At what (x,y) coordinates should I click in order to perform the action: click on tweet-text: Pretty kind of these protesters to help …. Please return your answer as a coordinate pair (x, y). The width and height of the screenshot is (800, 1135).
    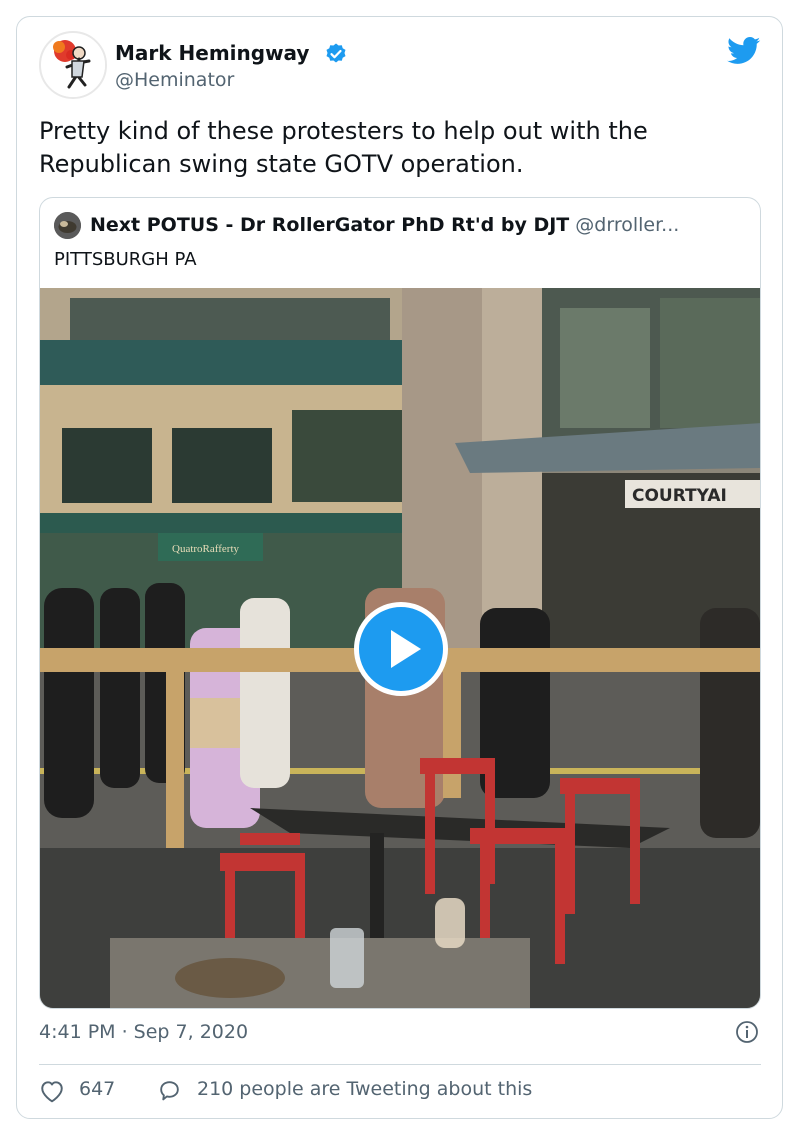
    Looking at the image, I should click on (343, 147).